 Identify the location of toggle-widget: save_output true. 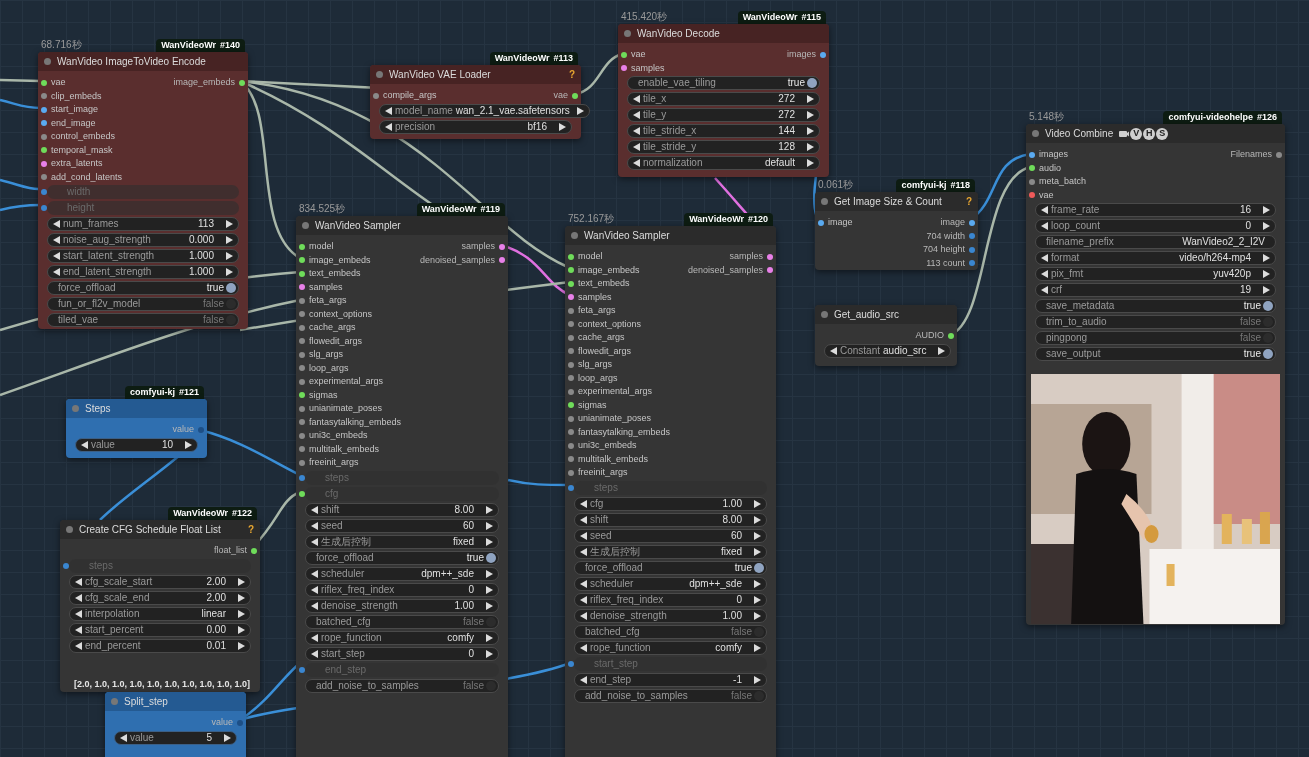
(1155, 354).